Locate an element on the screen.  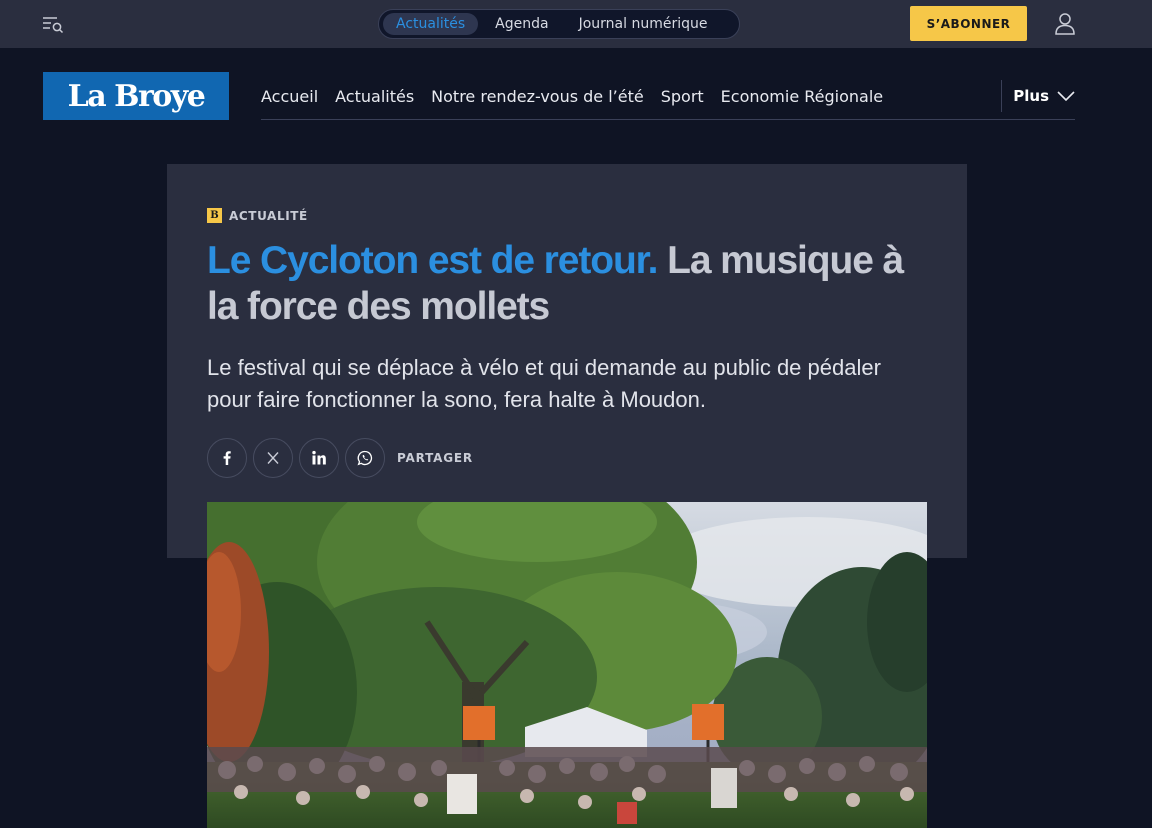
section-tab-agenda: Agenda is located at coordinates (521, 24).